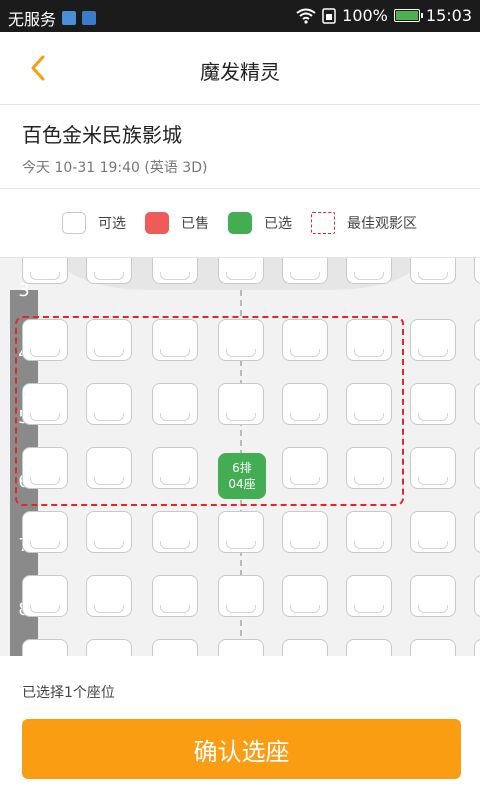 The height and width of the screenshot is (800, 480). What do you see at coordinates (329, 15) in the screenshot?
I see `sim-icon` at bounding box center [329, 15].